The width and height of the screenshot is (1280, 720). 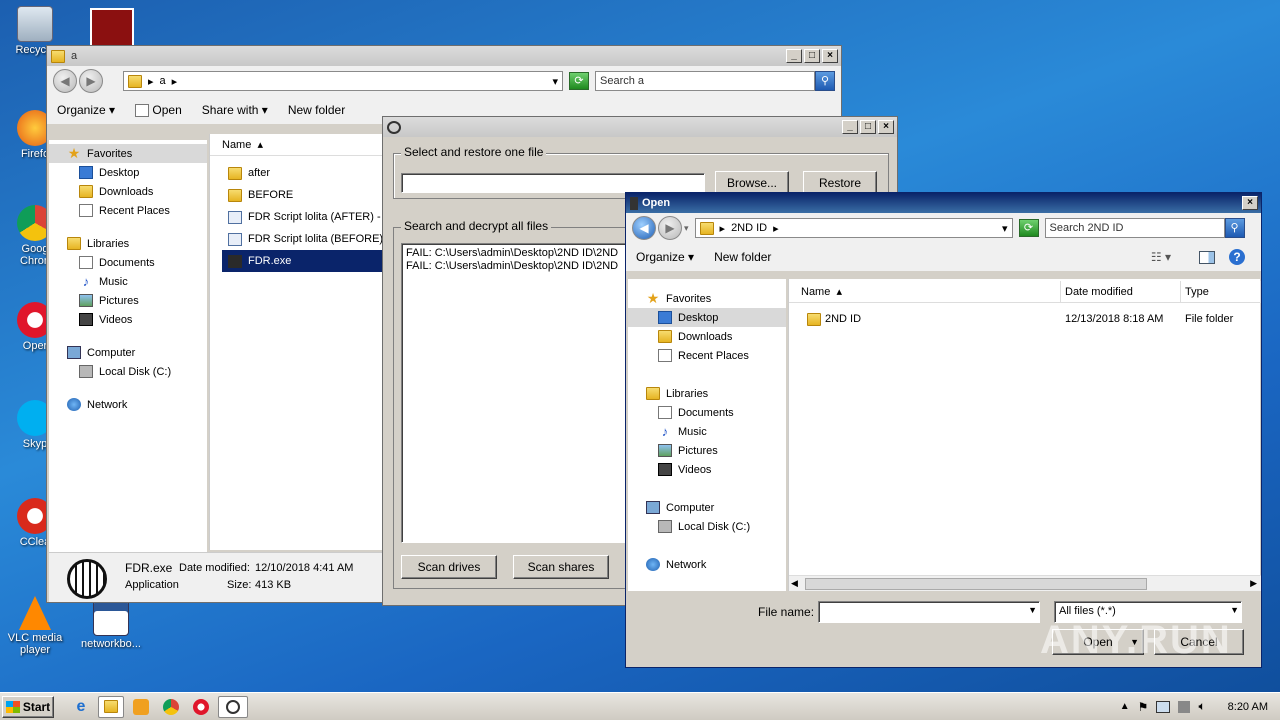 I want to click on scan-shares-button: Scan shares, so click(x=561, y=567).